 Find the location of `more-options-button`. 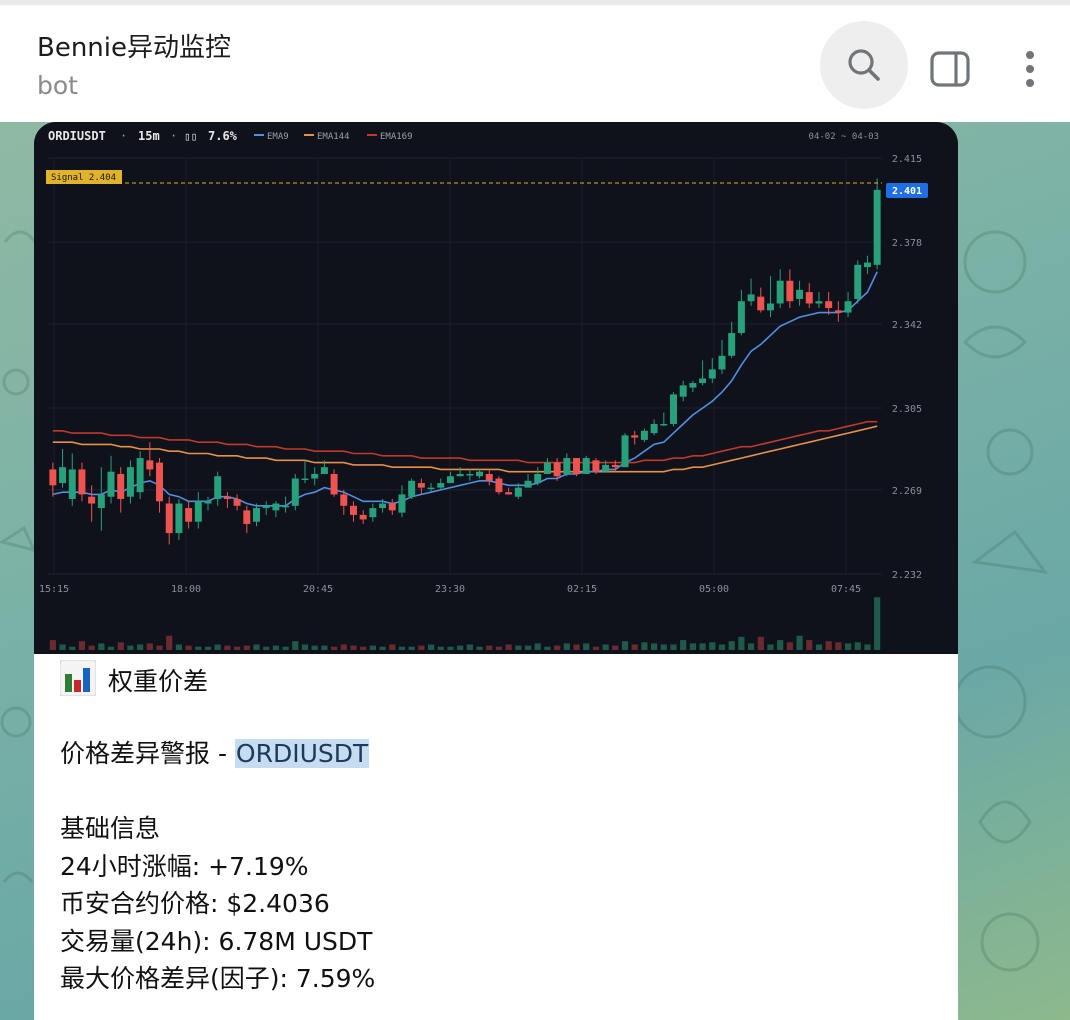

more-options-button is located at coordinates (1030, 69).